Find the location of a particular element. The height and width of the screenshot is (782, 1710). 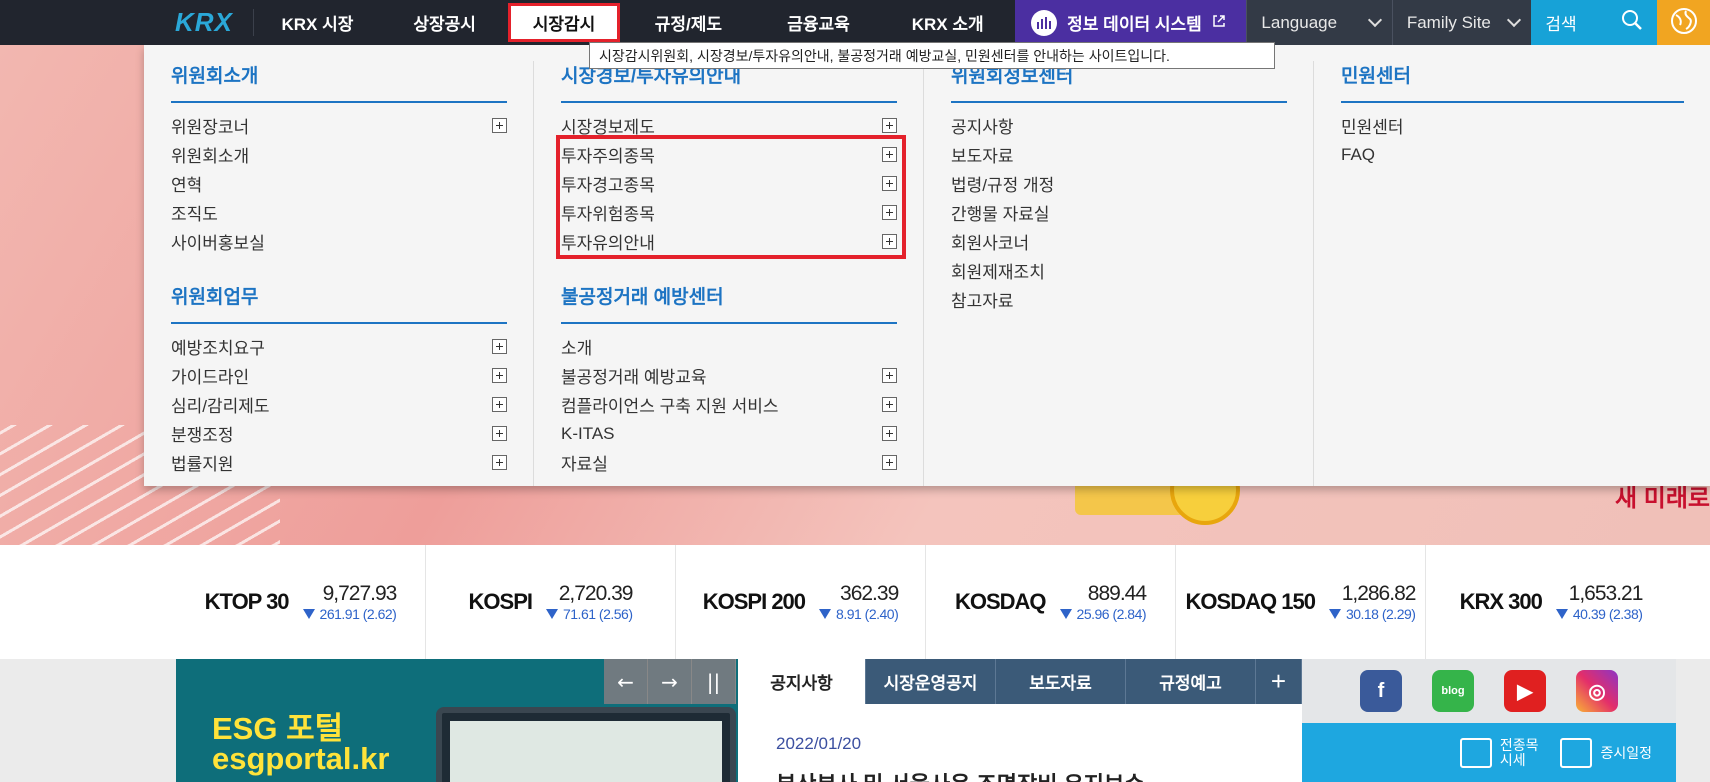

banner-pause-button: || is located at coordinates (714, 681).